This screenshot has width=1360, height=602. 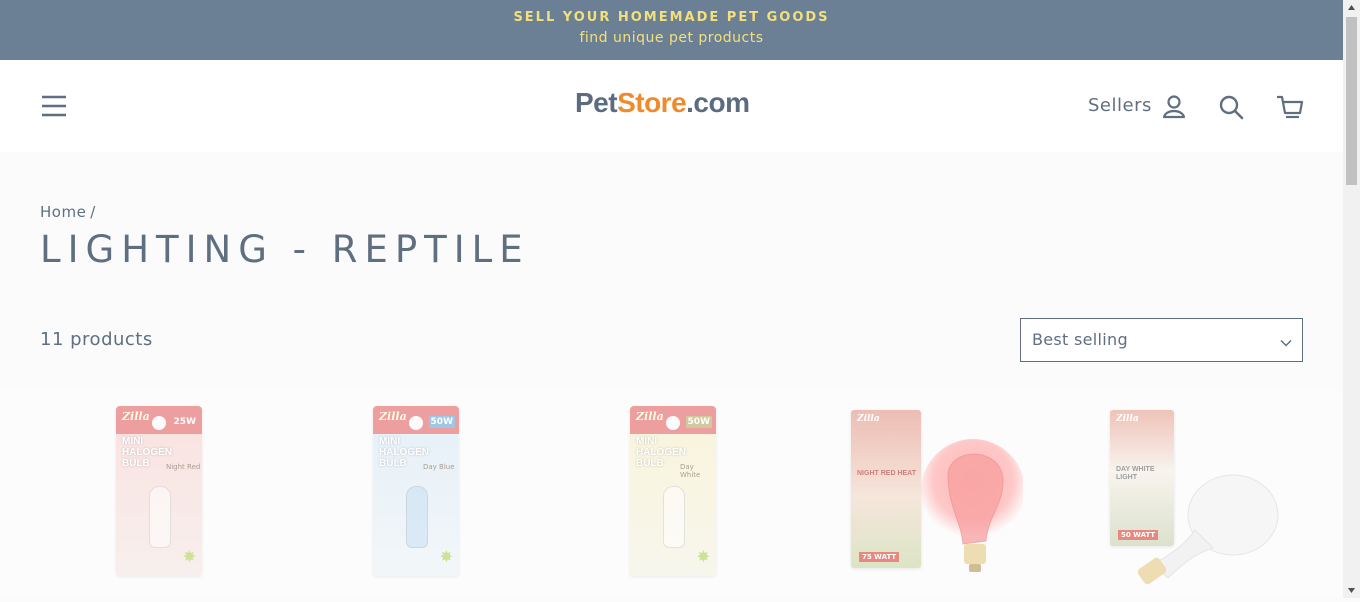 What do you see at coordinates (96, 339) in the screenshot?
I see `product-count: 11 products` at bounding box center [96, 339].